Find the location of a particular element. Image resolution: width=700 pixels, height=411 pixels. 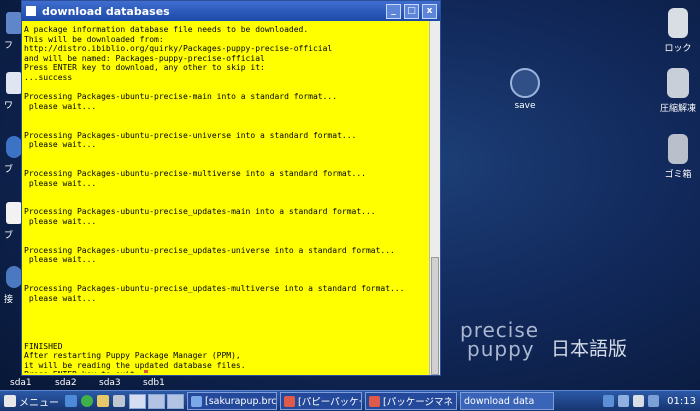

desktop-icon-trash: ゴミ箱 is located at coordinates (674, 157).